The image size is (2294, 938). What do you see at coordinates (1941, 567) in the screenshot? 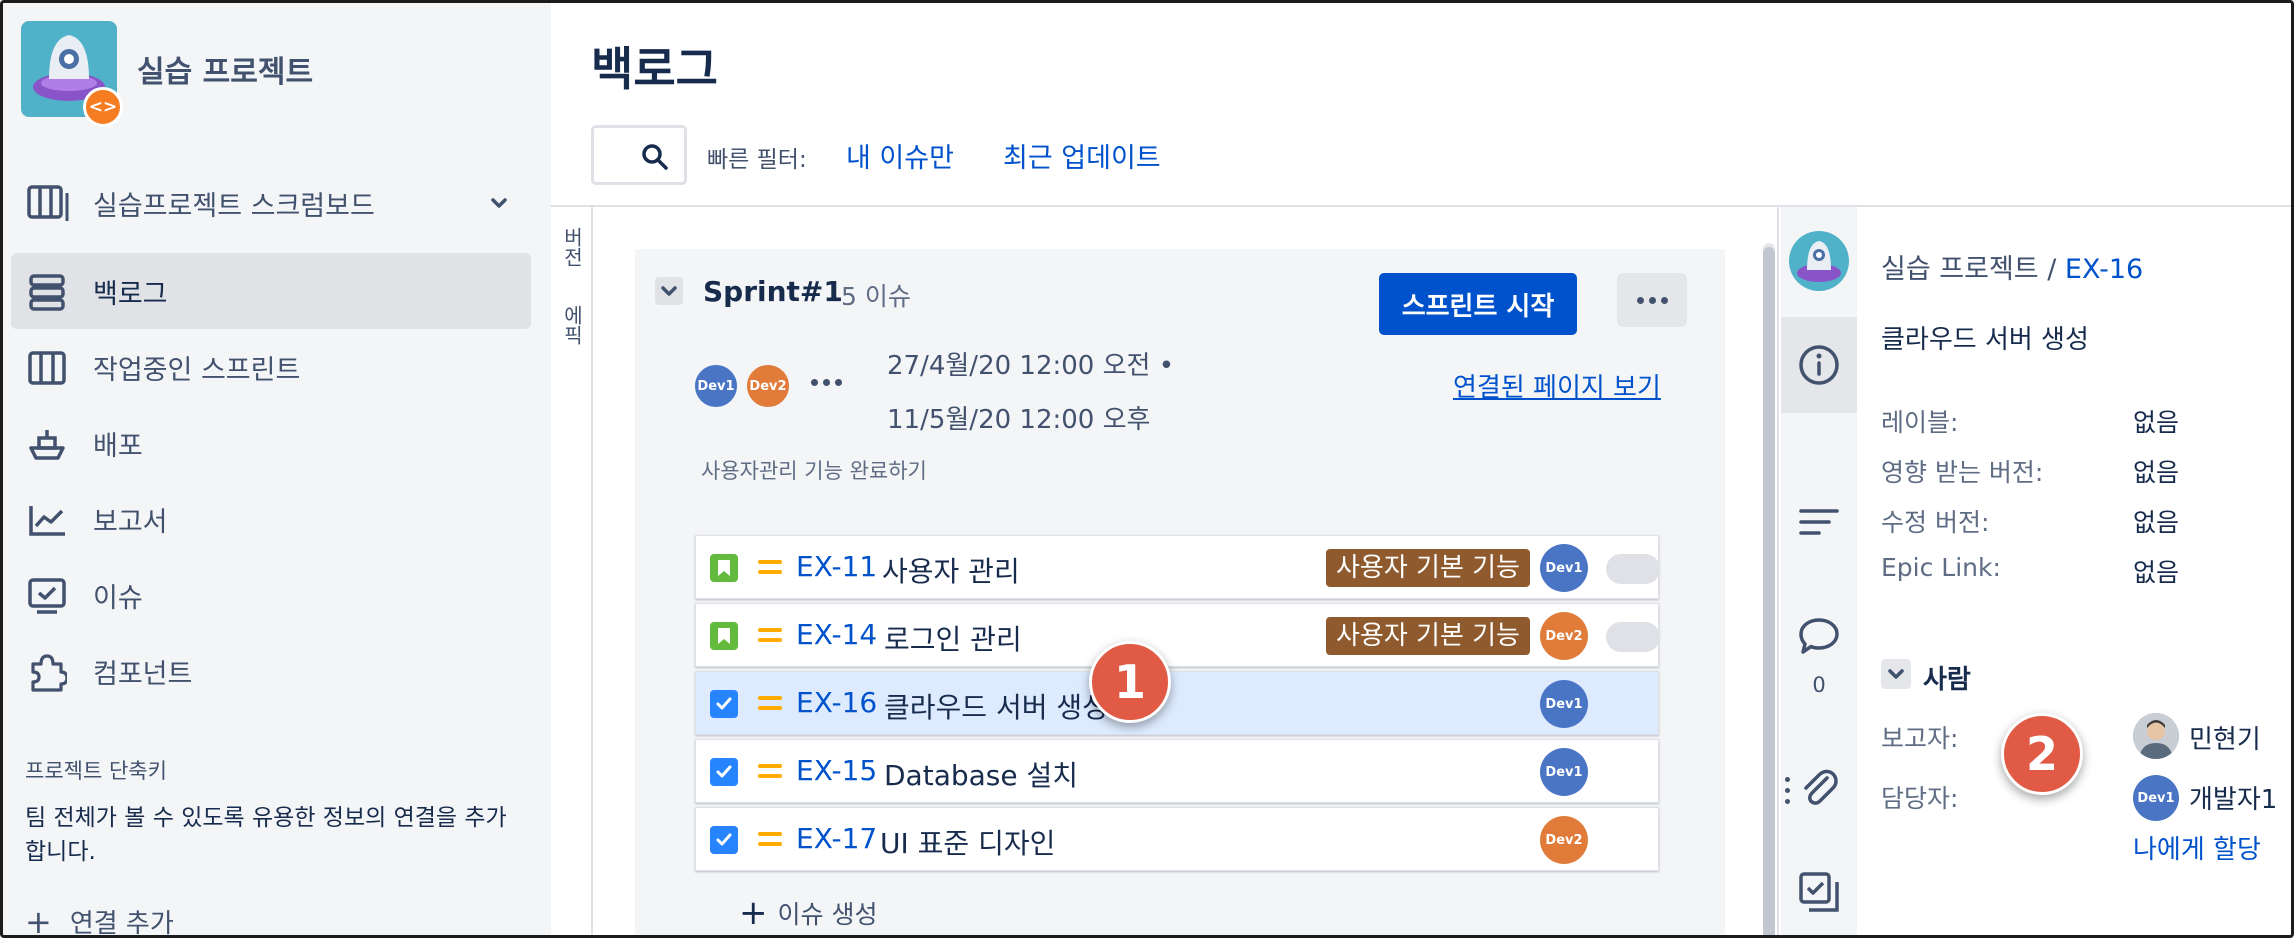
I see `field-label: Epic Link:` at bounding box center [1941, 567].